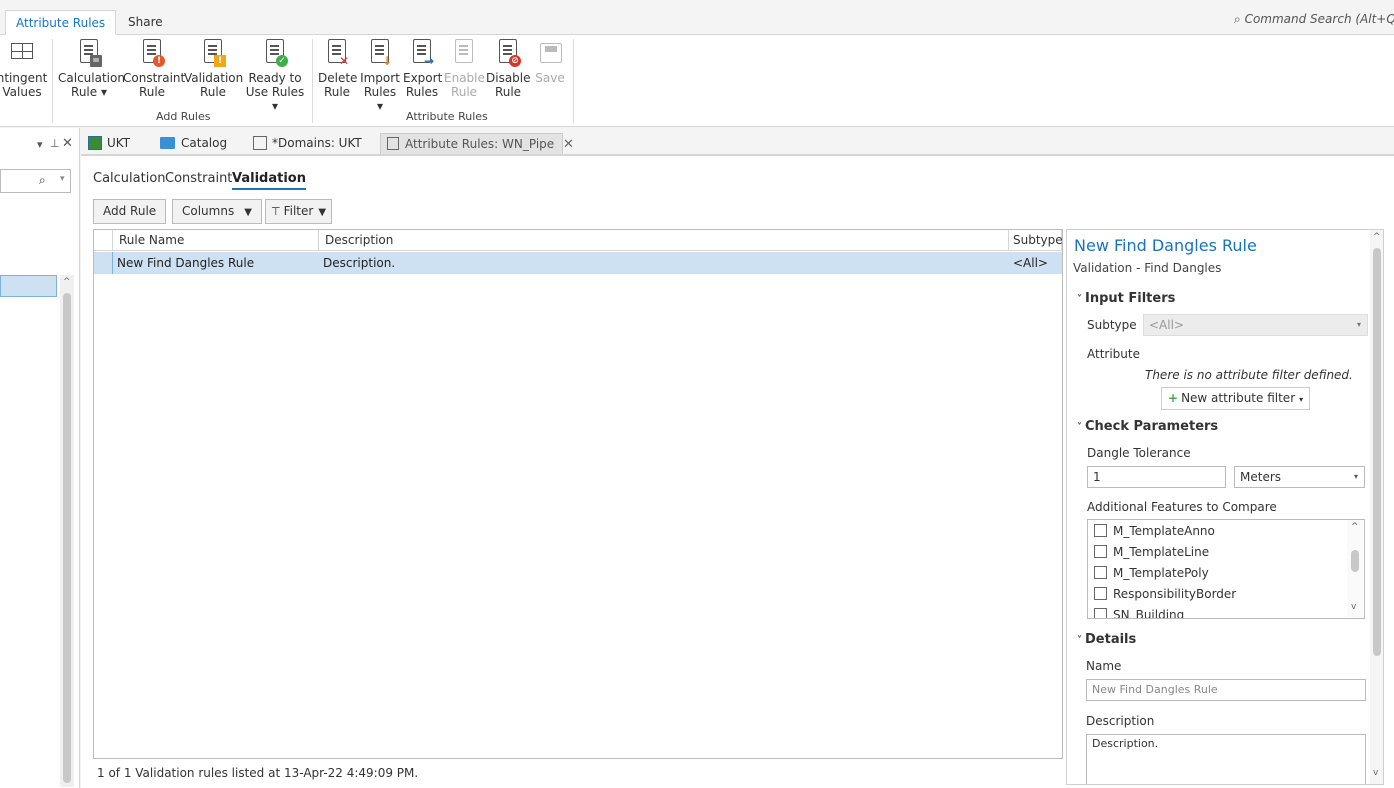 The image size is (1394, 788). I want to click on contingent-values-button: ntingent Values, so click(24, 69).